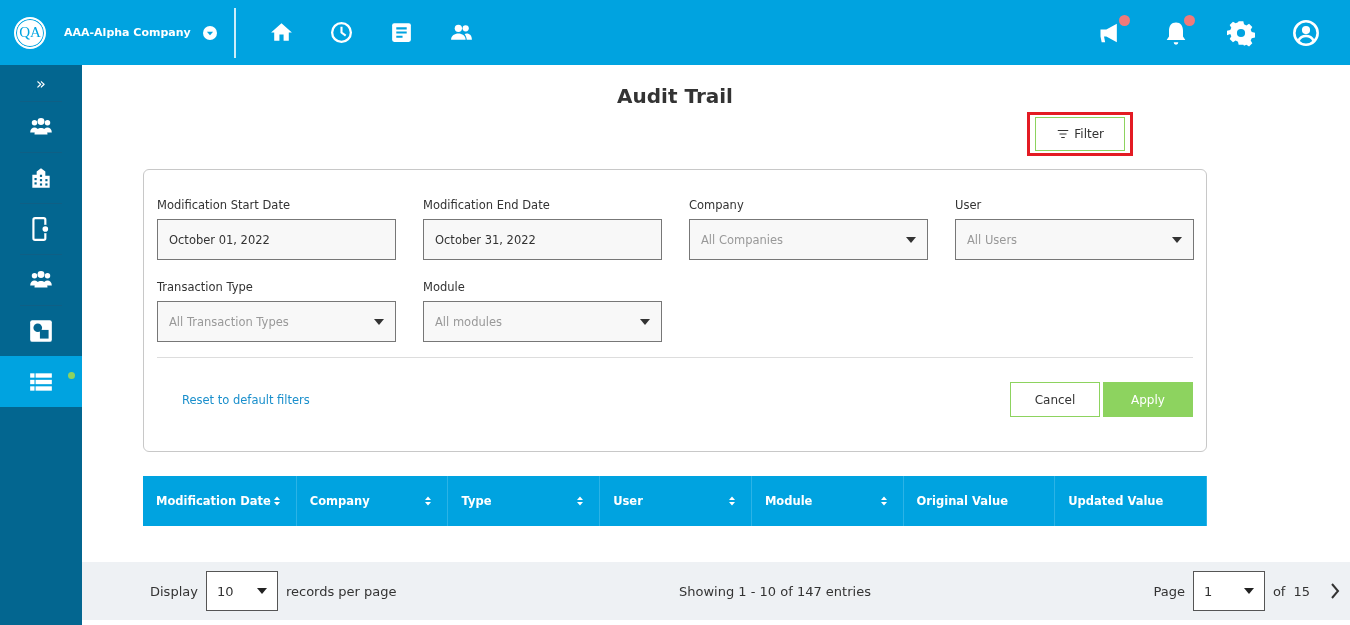 The image size is (1350, 625). What do you see at coordinates (542, 321) in the screenshot?
I see `select-field: All modules` at bounding box center [542, 321].